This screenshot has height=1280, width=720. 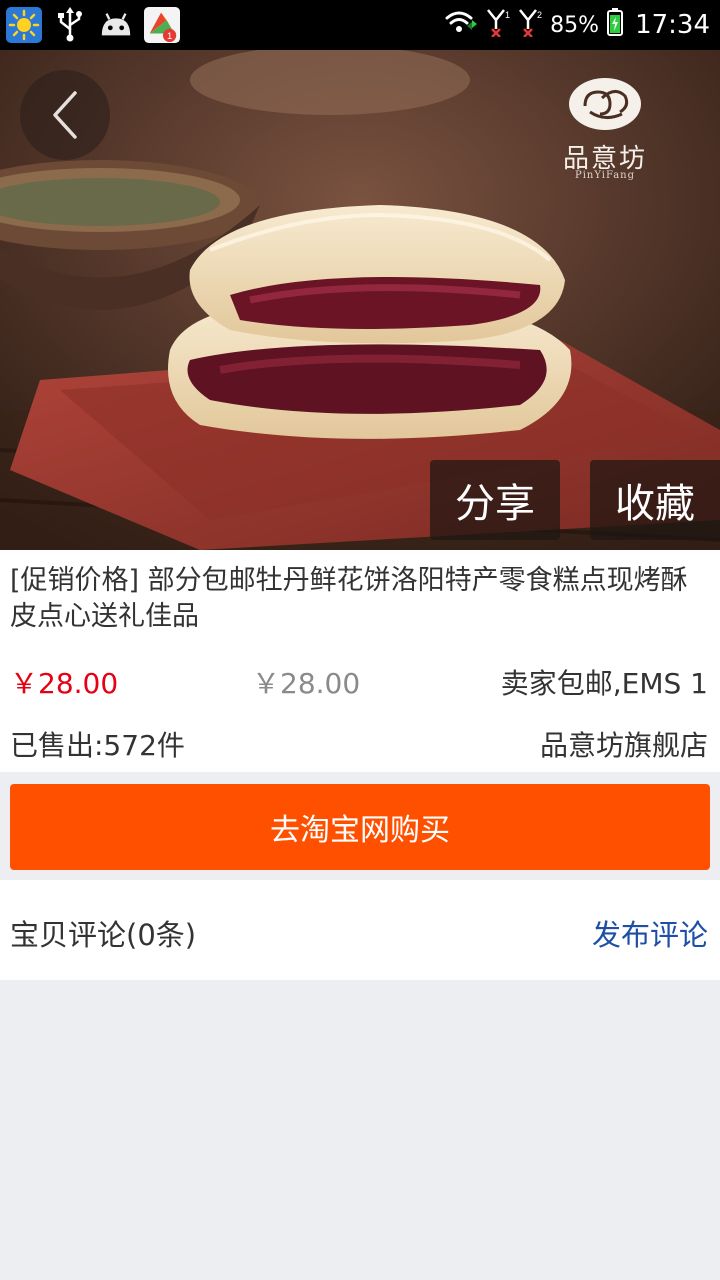 What do you see at coordinates (360, 930) in the screenshot?
I see `comments-section: 宝贝评论(0条) 发布评论` at bounding box center [360, 930].